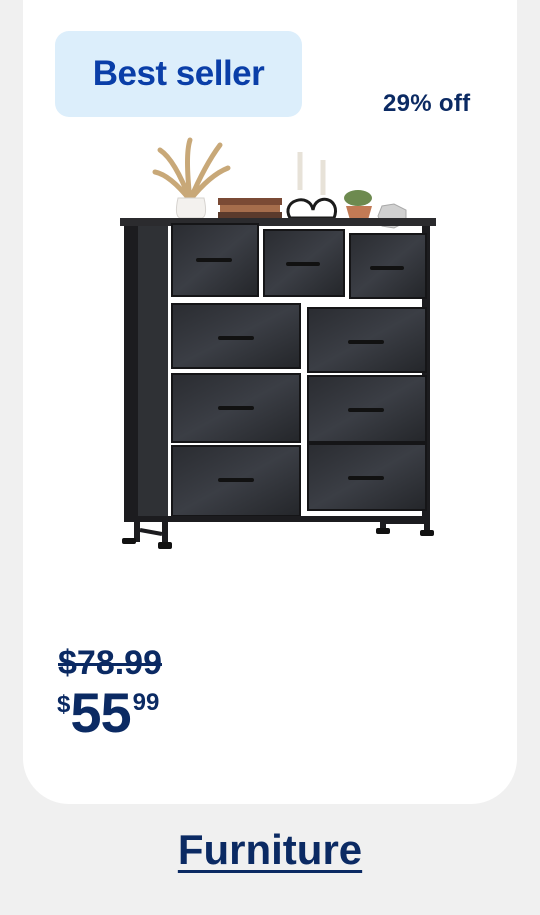 This screenshot has height=915, width=540. Describe the element at coordinates (358, 205) in the screenshot. I see `plant-icon` at that location.